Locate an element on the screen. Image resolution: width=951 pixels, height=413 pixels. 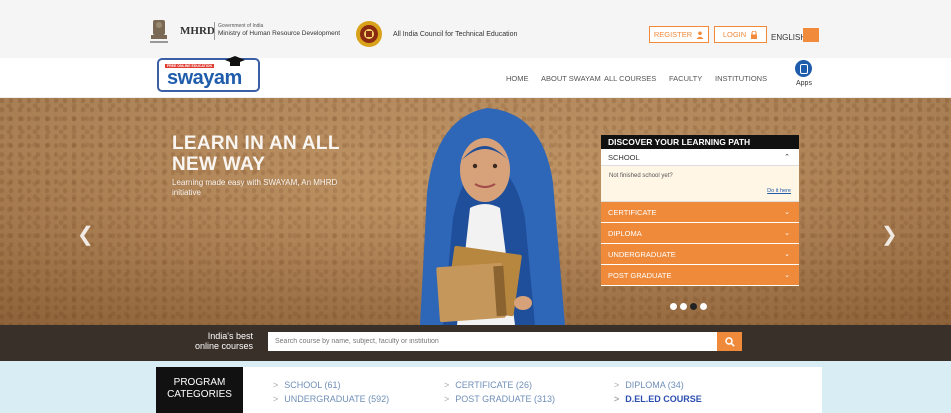
nav-all-courses: ALL COURSES is located at coordinates (630, 78).